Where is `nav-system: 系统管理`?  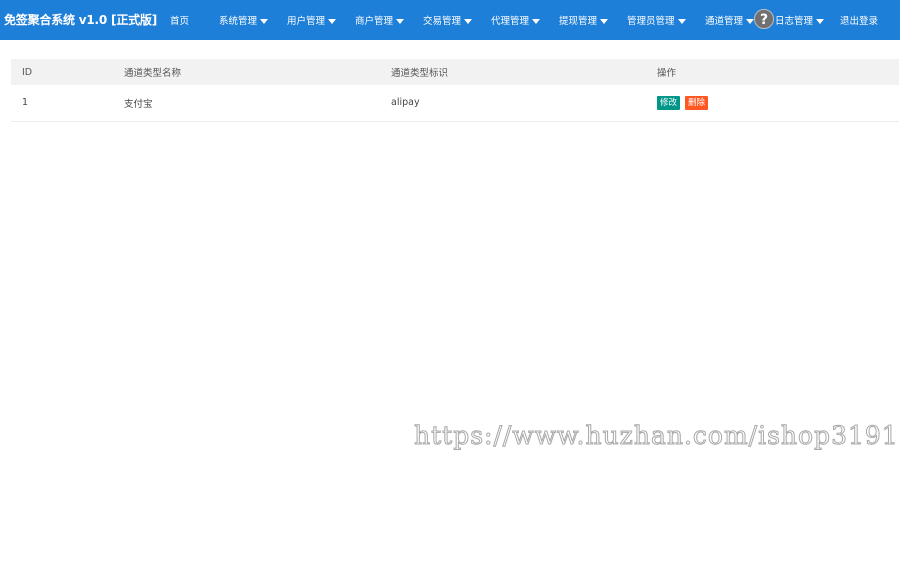 nav-system: 系统管理 is located at coordinates (244, 20).